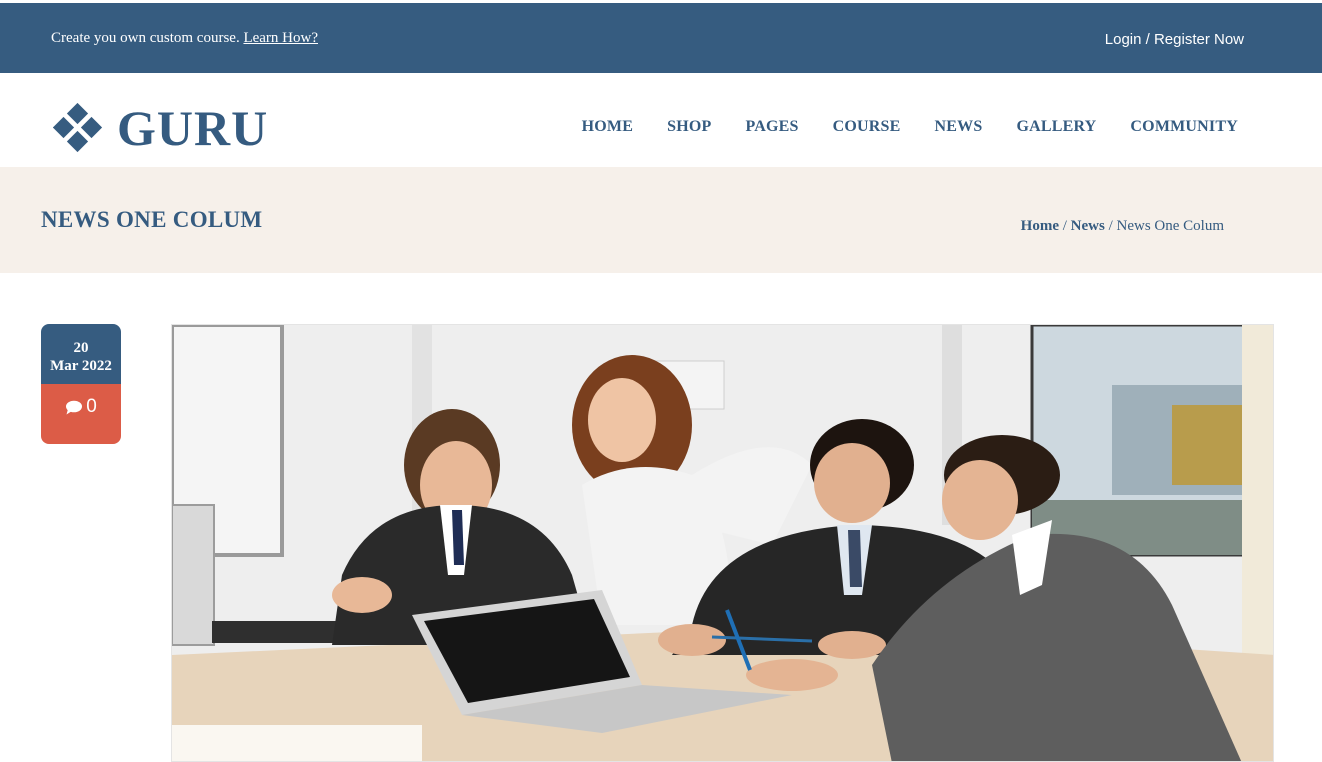 Image resolution: width=1322 pixels, height=762 pixels. What do you see at coordinates (280, 38) in the screenshot?
I see `learn-how-link: Learn How?` at bounding box center [280, 38].